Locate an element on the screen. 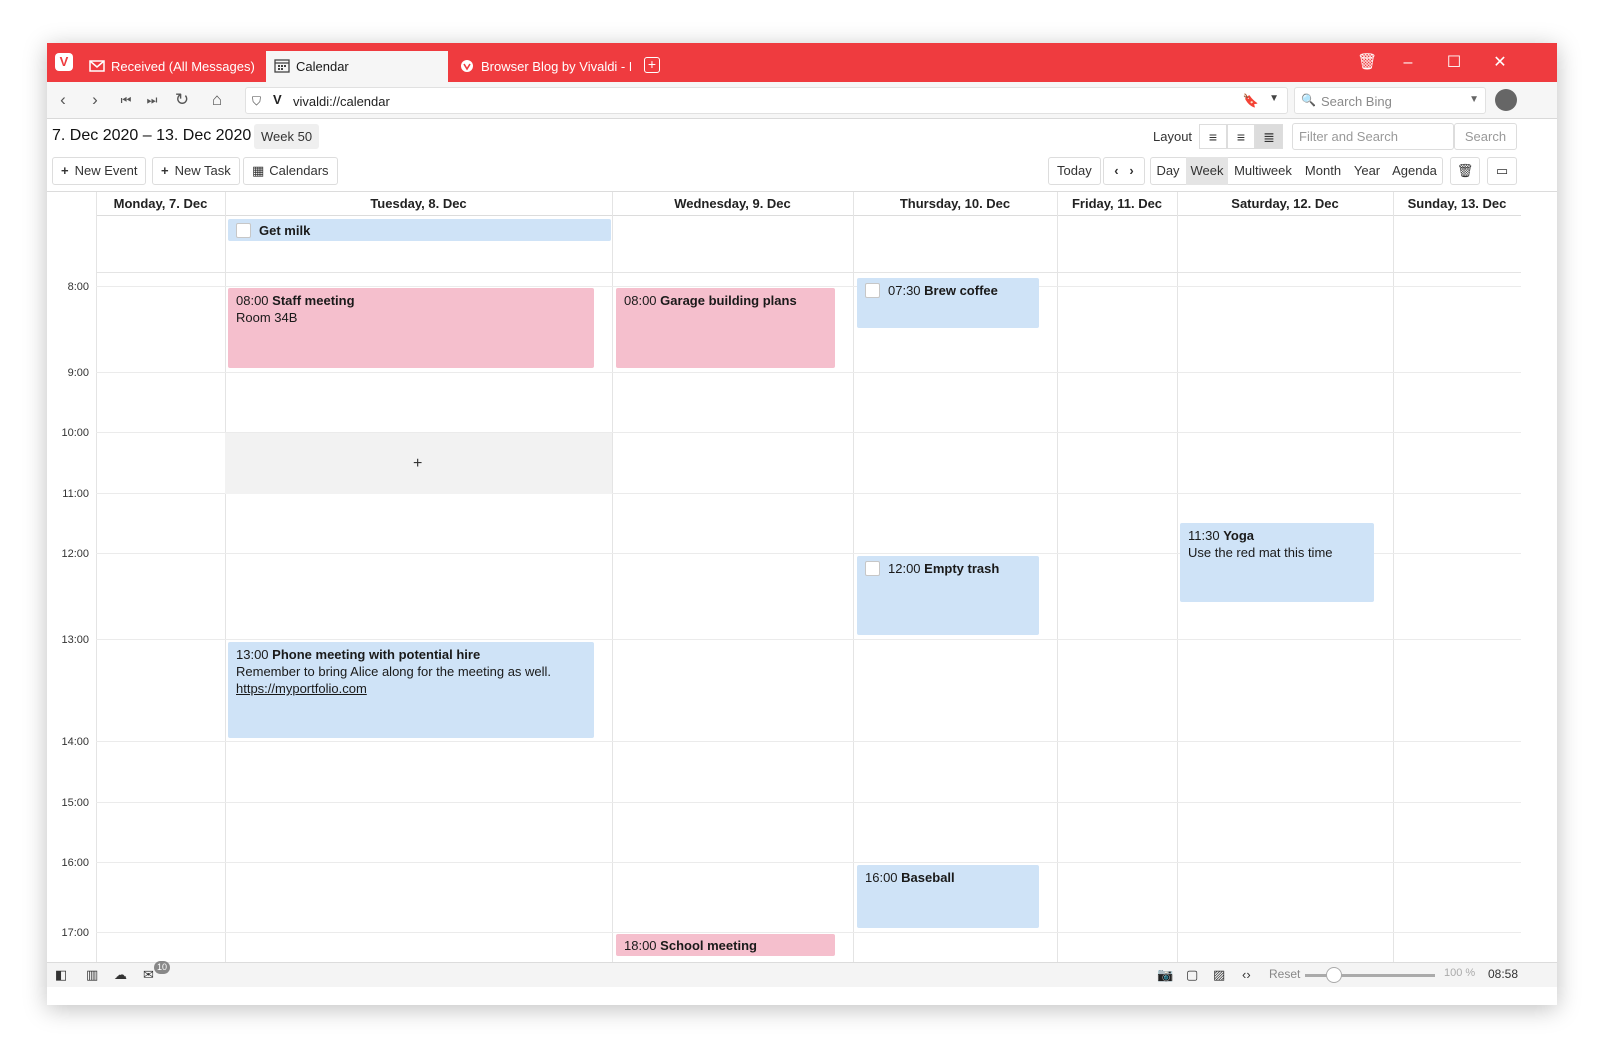 This screenshot has width=1600, height=1044. reload-icon: ↻ is located at coordinates (182, 100).